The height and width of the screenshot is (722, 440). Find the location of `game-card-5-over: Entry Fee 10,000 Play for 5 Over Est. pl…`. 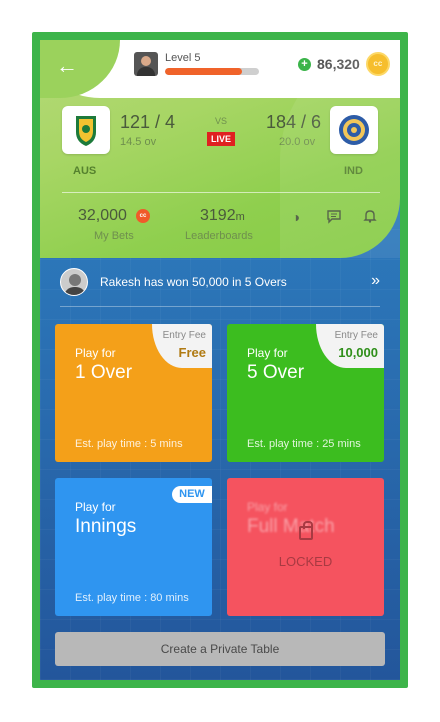

game-card-5-over: Entry Fee 10,000 Play for 5 Over Est. pl… is located at coordinates (305, 393).